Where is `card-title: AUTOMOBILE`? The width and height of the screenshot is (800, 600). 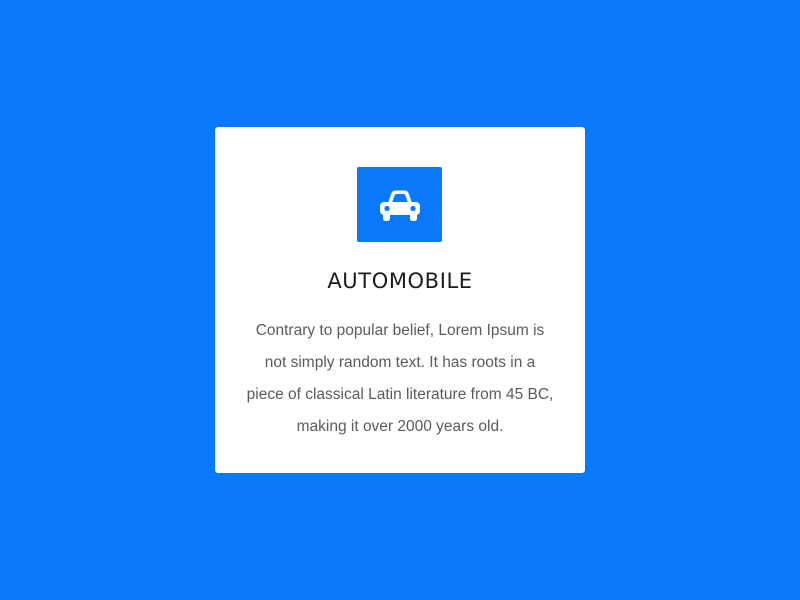
card-title: AUTOMOBILE is located at coordinates (400, 281).